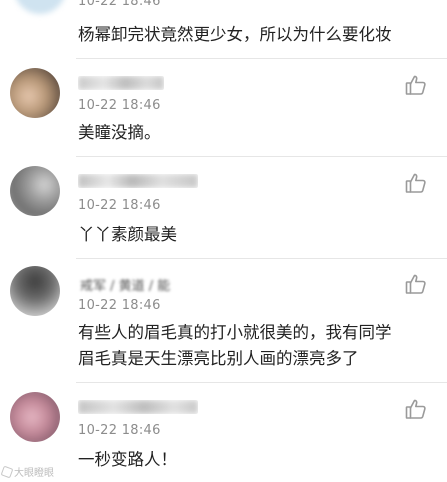 Image resolution: width=447 pixels, height=482 pixels. Describe the element at coordinates (125, 284) in the screenshot. I see `username-blurred: 戒军 / 黄道 / 能` at that location.